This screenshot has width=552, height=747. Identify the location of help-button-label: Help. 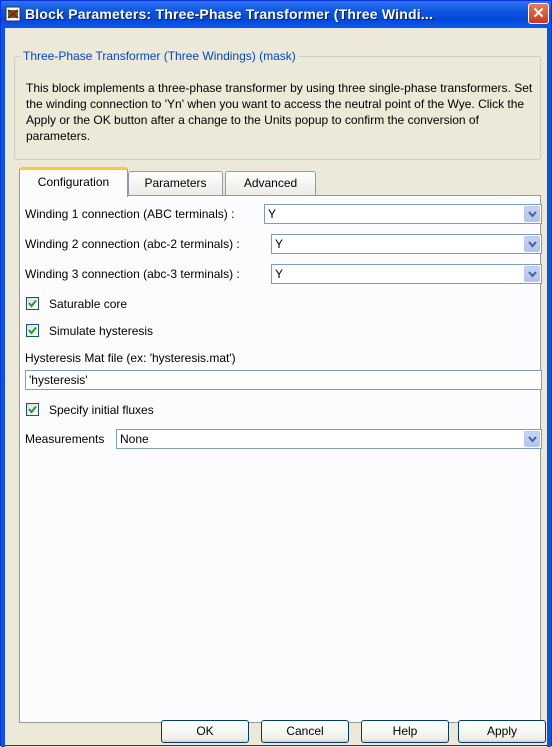
(405, 731).